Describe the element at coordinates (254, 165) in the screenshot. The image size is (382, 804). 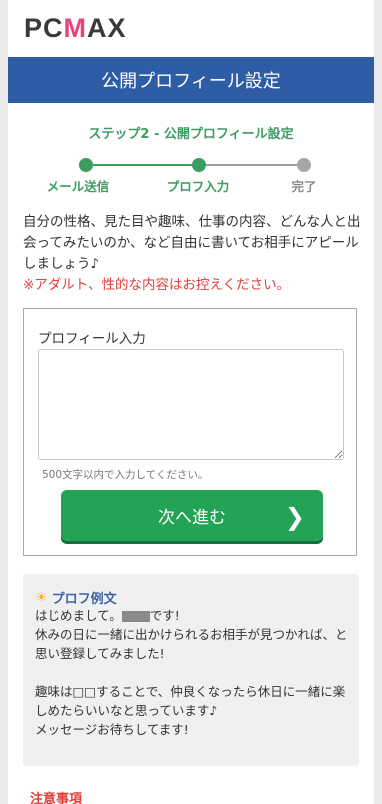
I see `progress-line-pending` at that location.